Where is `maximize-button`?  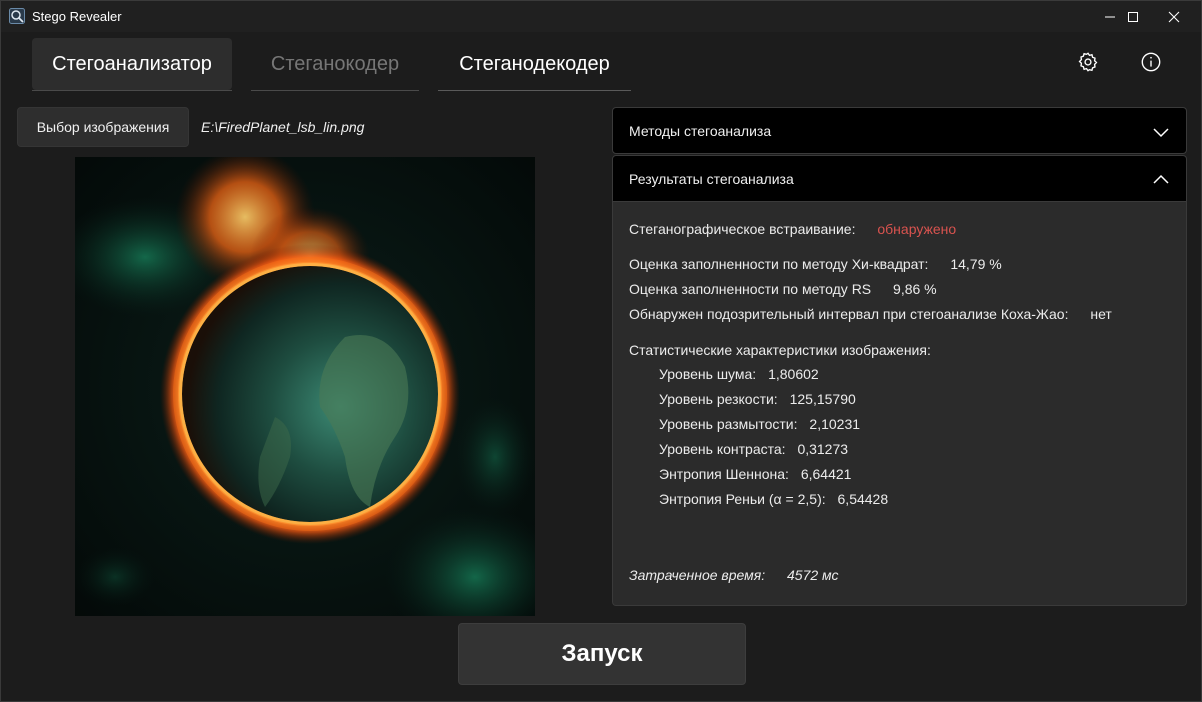 maximize-button is located at coordinates (1133, 16).